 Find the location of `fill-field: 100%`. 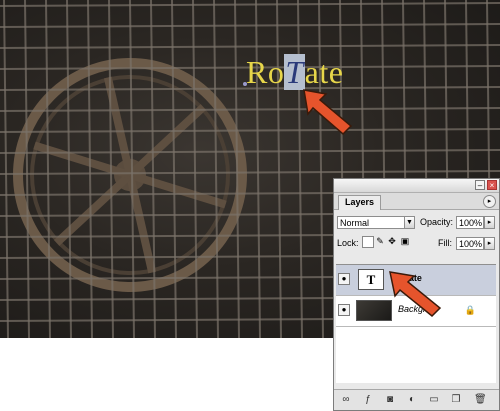

fill-field: 100% is located at coordinates (470, 243).